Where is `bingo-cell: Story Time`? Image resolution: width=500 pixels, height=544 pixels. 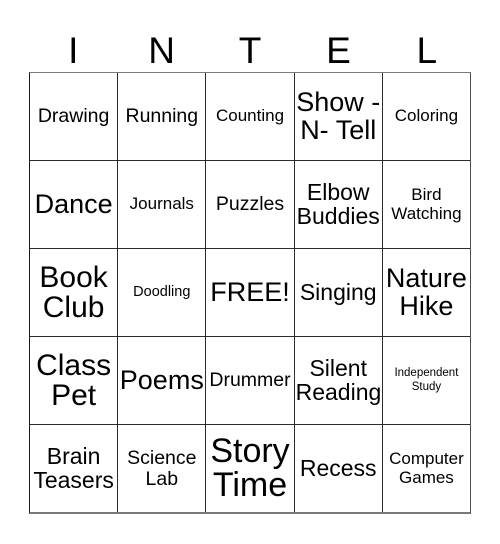 bingo-cell: Story Time is located at coordinates (250, 468).